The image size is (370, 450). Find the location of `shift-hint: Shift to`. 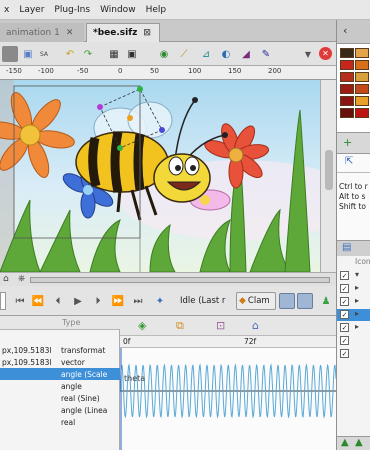

shift-hint: Shift to is located at coordinates (352, 206).